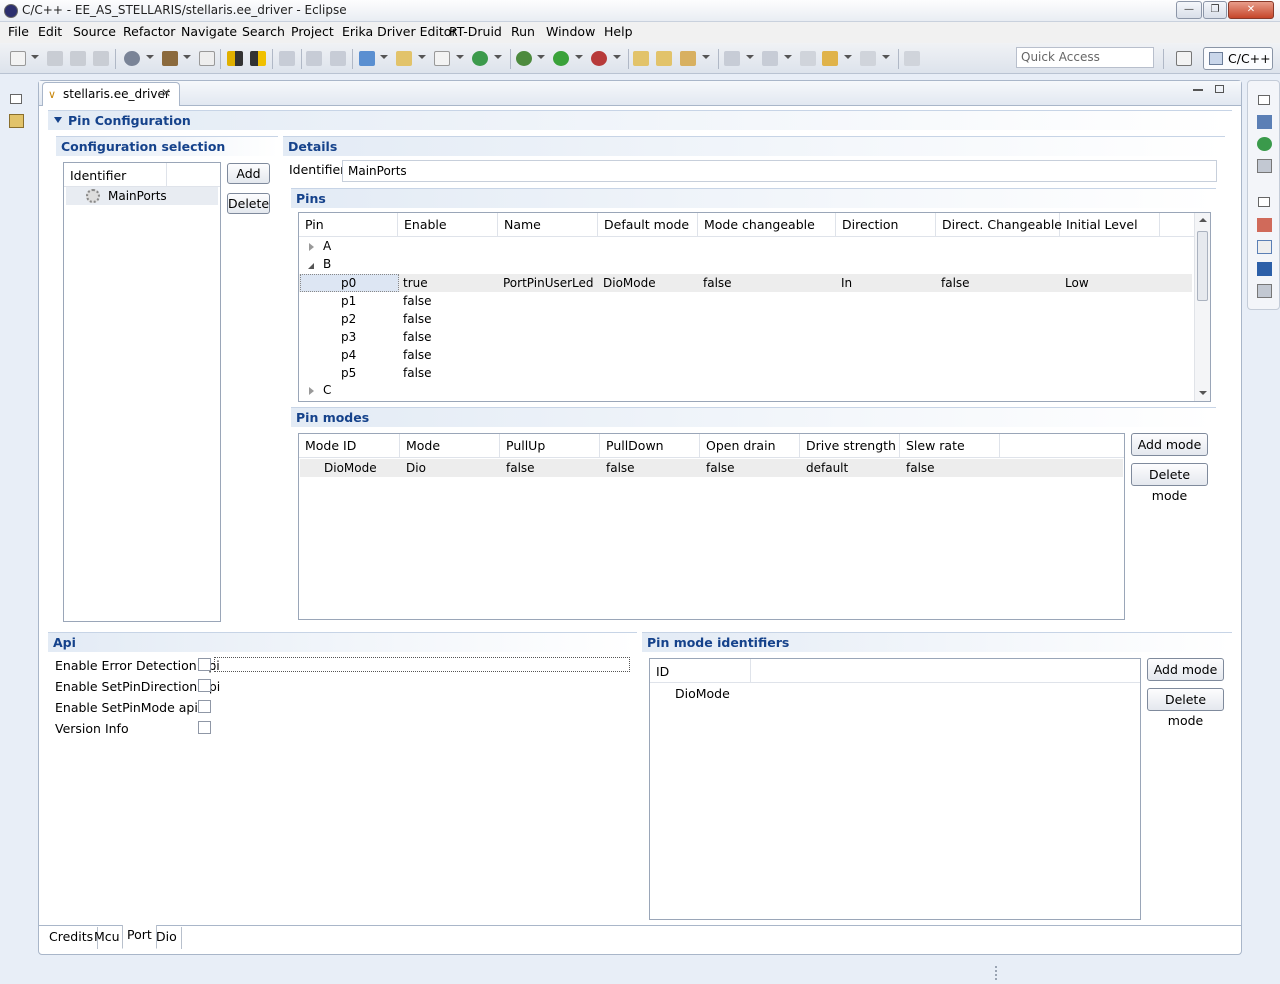  I want to click on external-tools-icon, so click(599, 58).